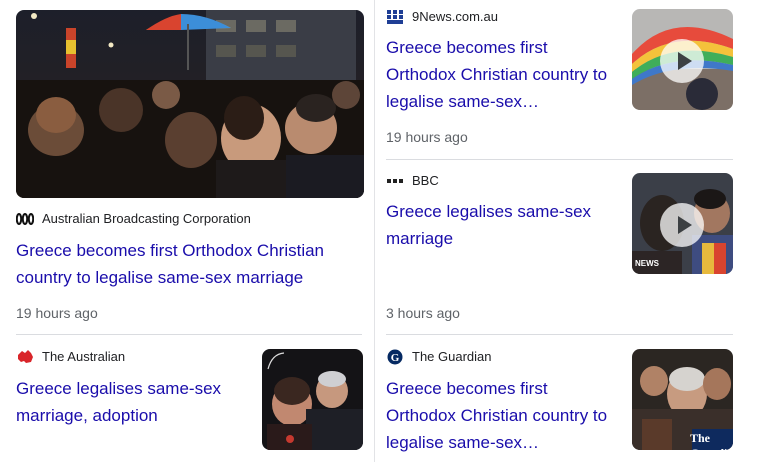  What do you see at coordinates (425, 180) in the screenshot?
I see `source-name: BBC` at bounding box center [425, 180].